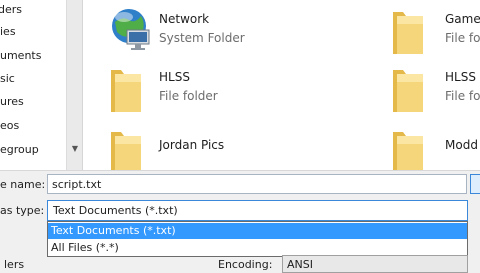 The height and width of the screenshot is (273, 480). Describe the element at coordinates (475, 184) in the screenshot. I see `save-button` at that location.